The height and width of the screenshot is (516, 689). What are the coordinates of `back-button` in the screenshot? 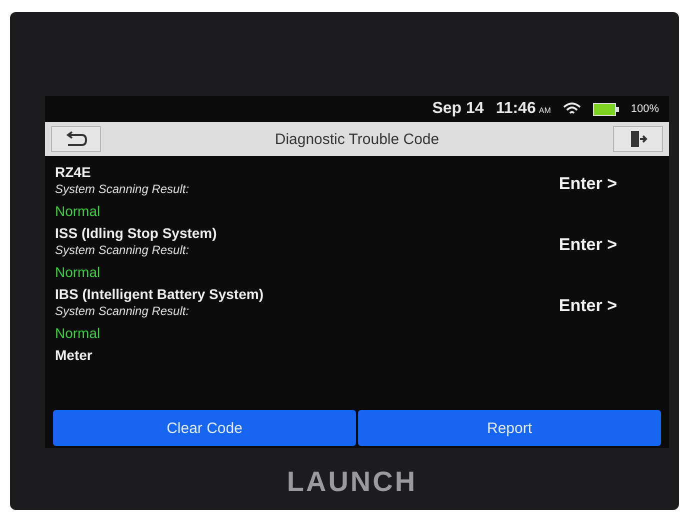 It's located at (76, 139).